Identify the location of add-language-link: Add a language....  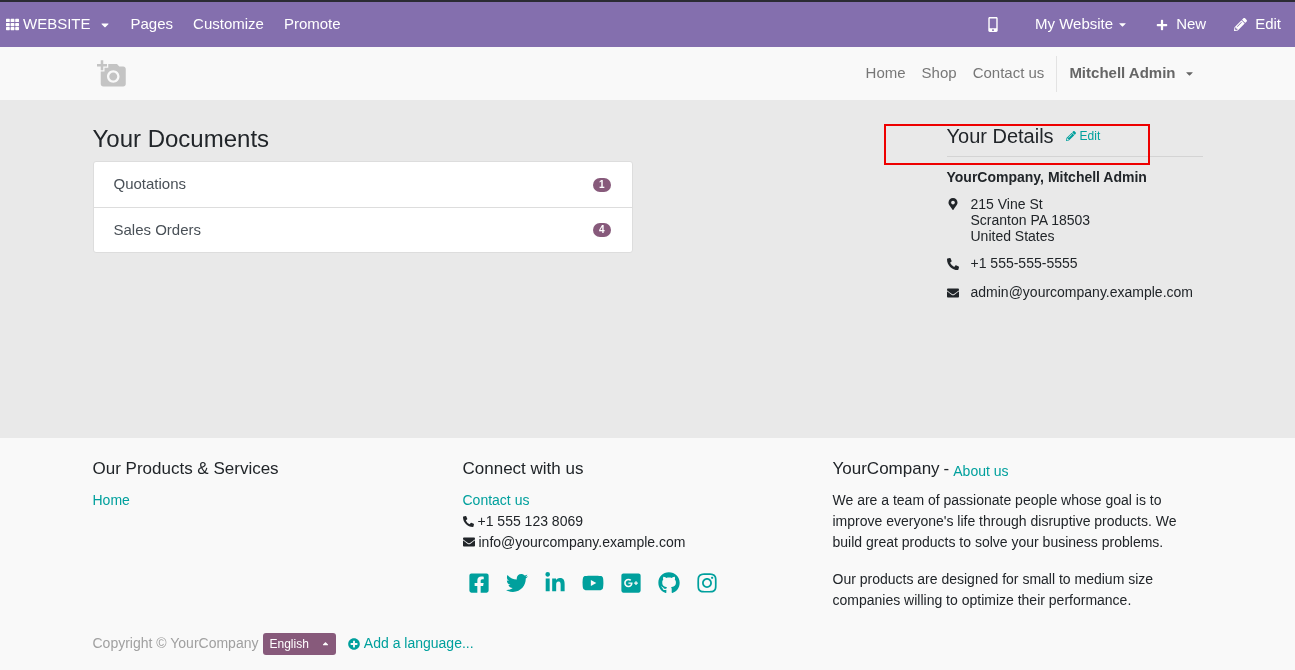
(410, 643).